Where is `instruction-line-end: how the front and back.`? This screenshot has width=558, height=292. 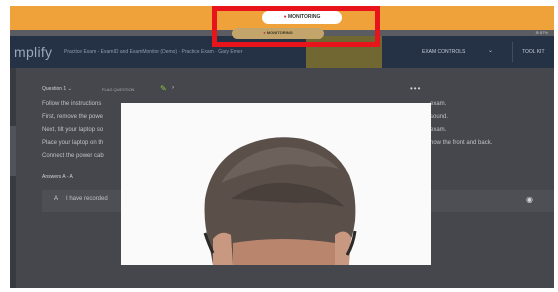
instruction-line-end: how the front and back. is located at coordinates (461, 143).